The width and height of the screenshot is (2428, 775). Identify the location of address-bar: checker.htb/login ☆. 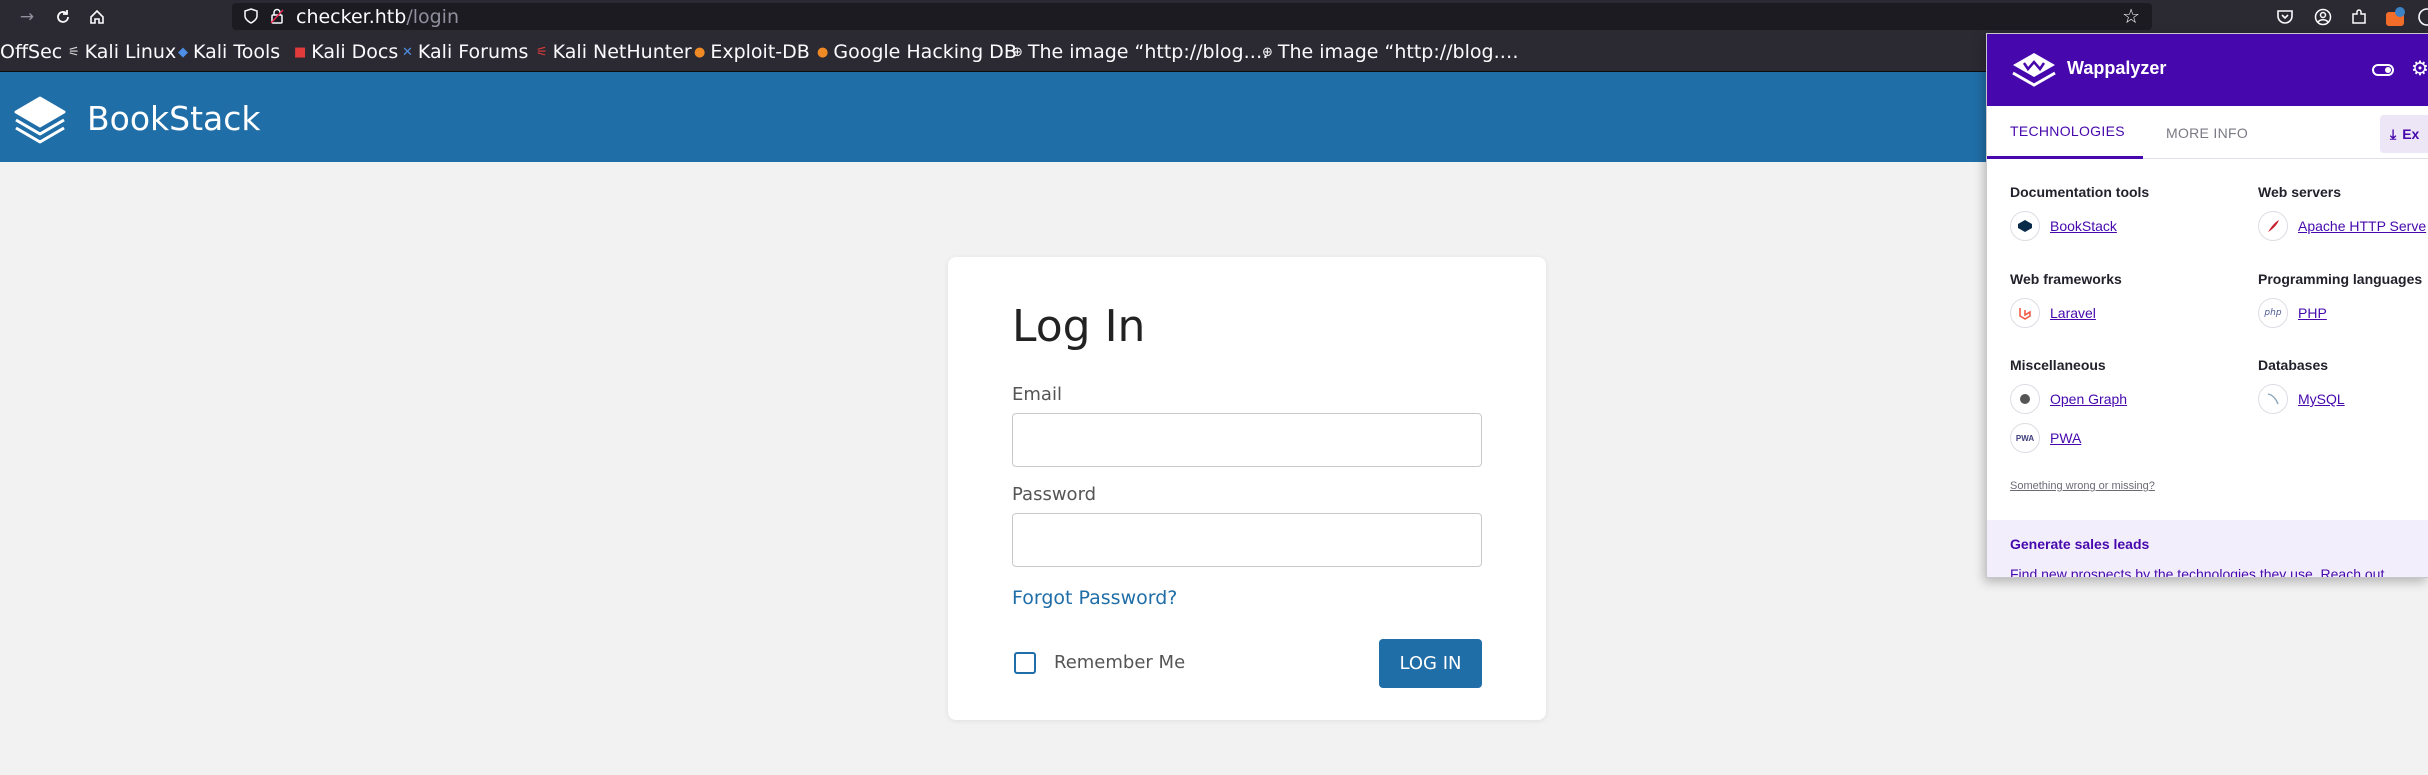
(1192, 16).